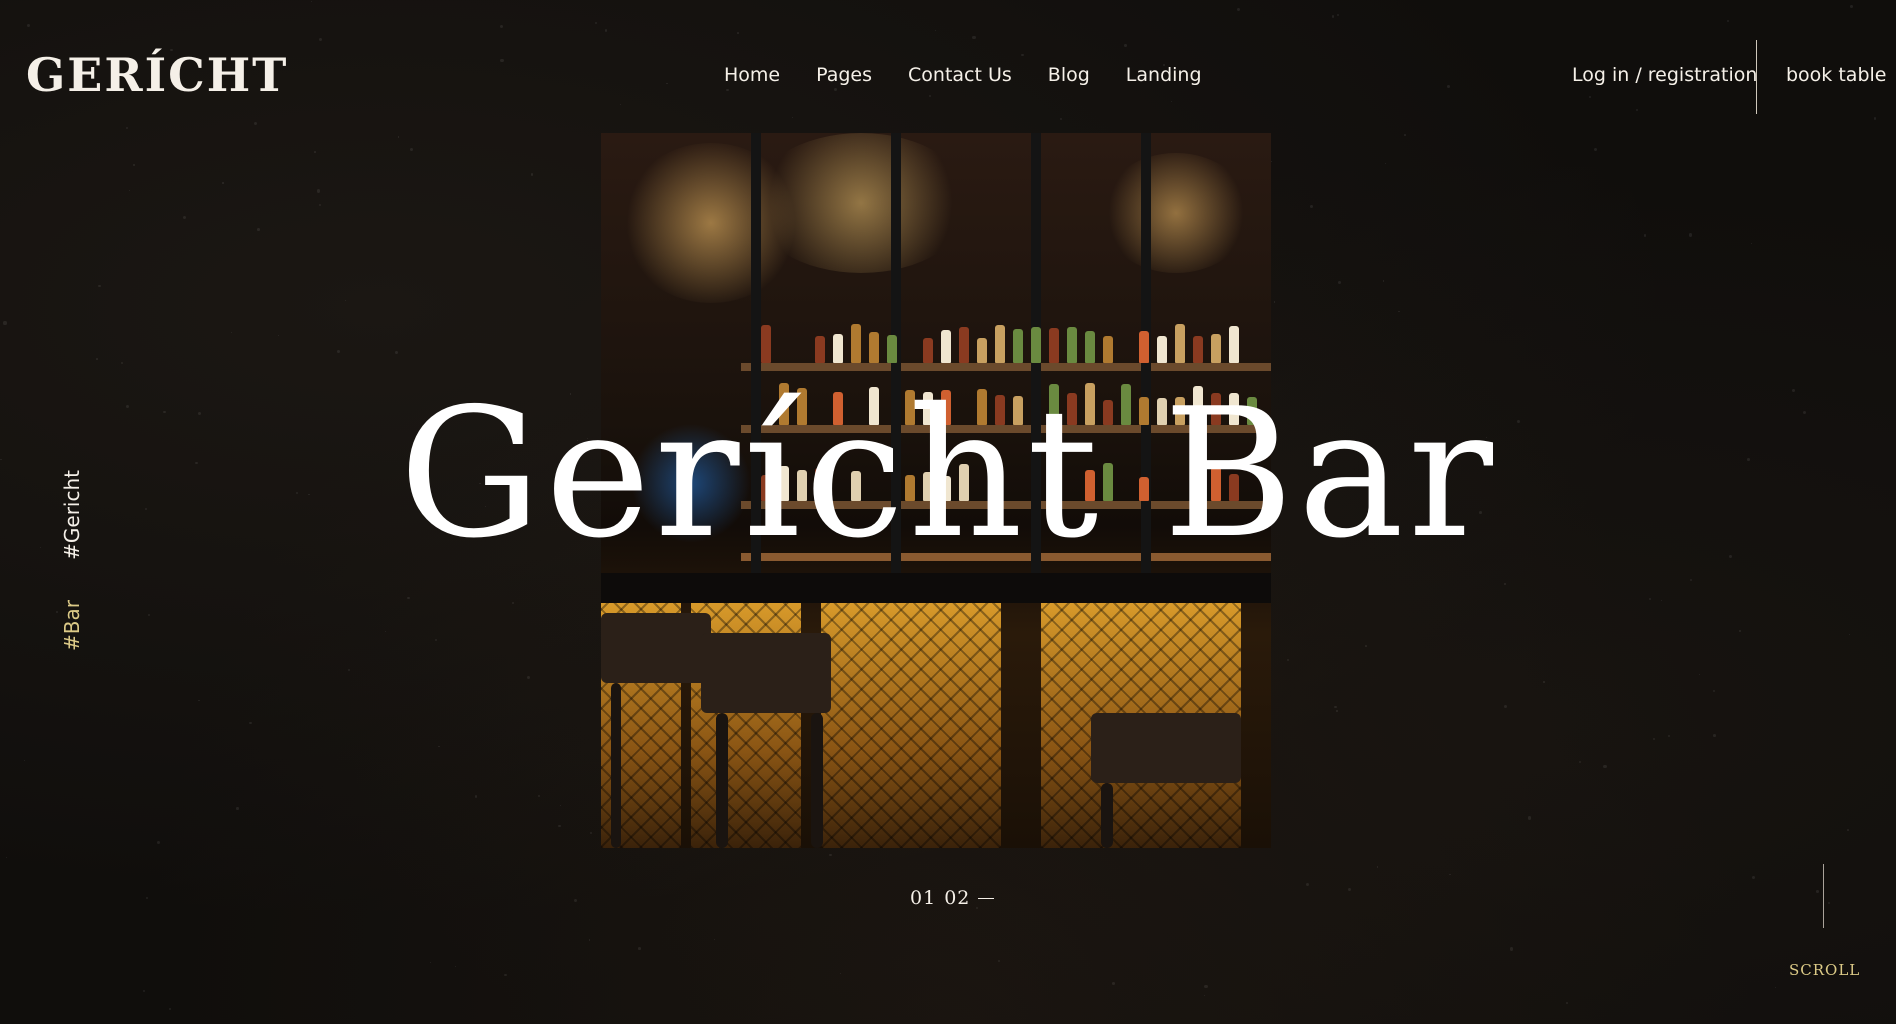 The image size is (1896, 1024). What do you see at coordinates (960, 75) in the screenshot?
I see `nav-item-contact-us: Contact Us` at bounding box center [960, 75].